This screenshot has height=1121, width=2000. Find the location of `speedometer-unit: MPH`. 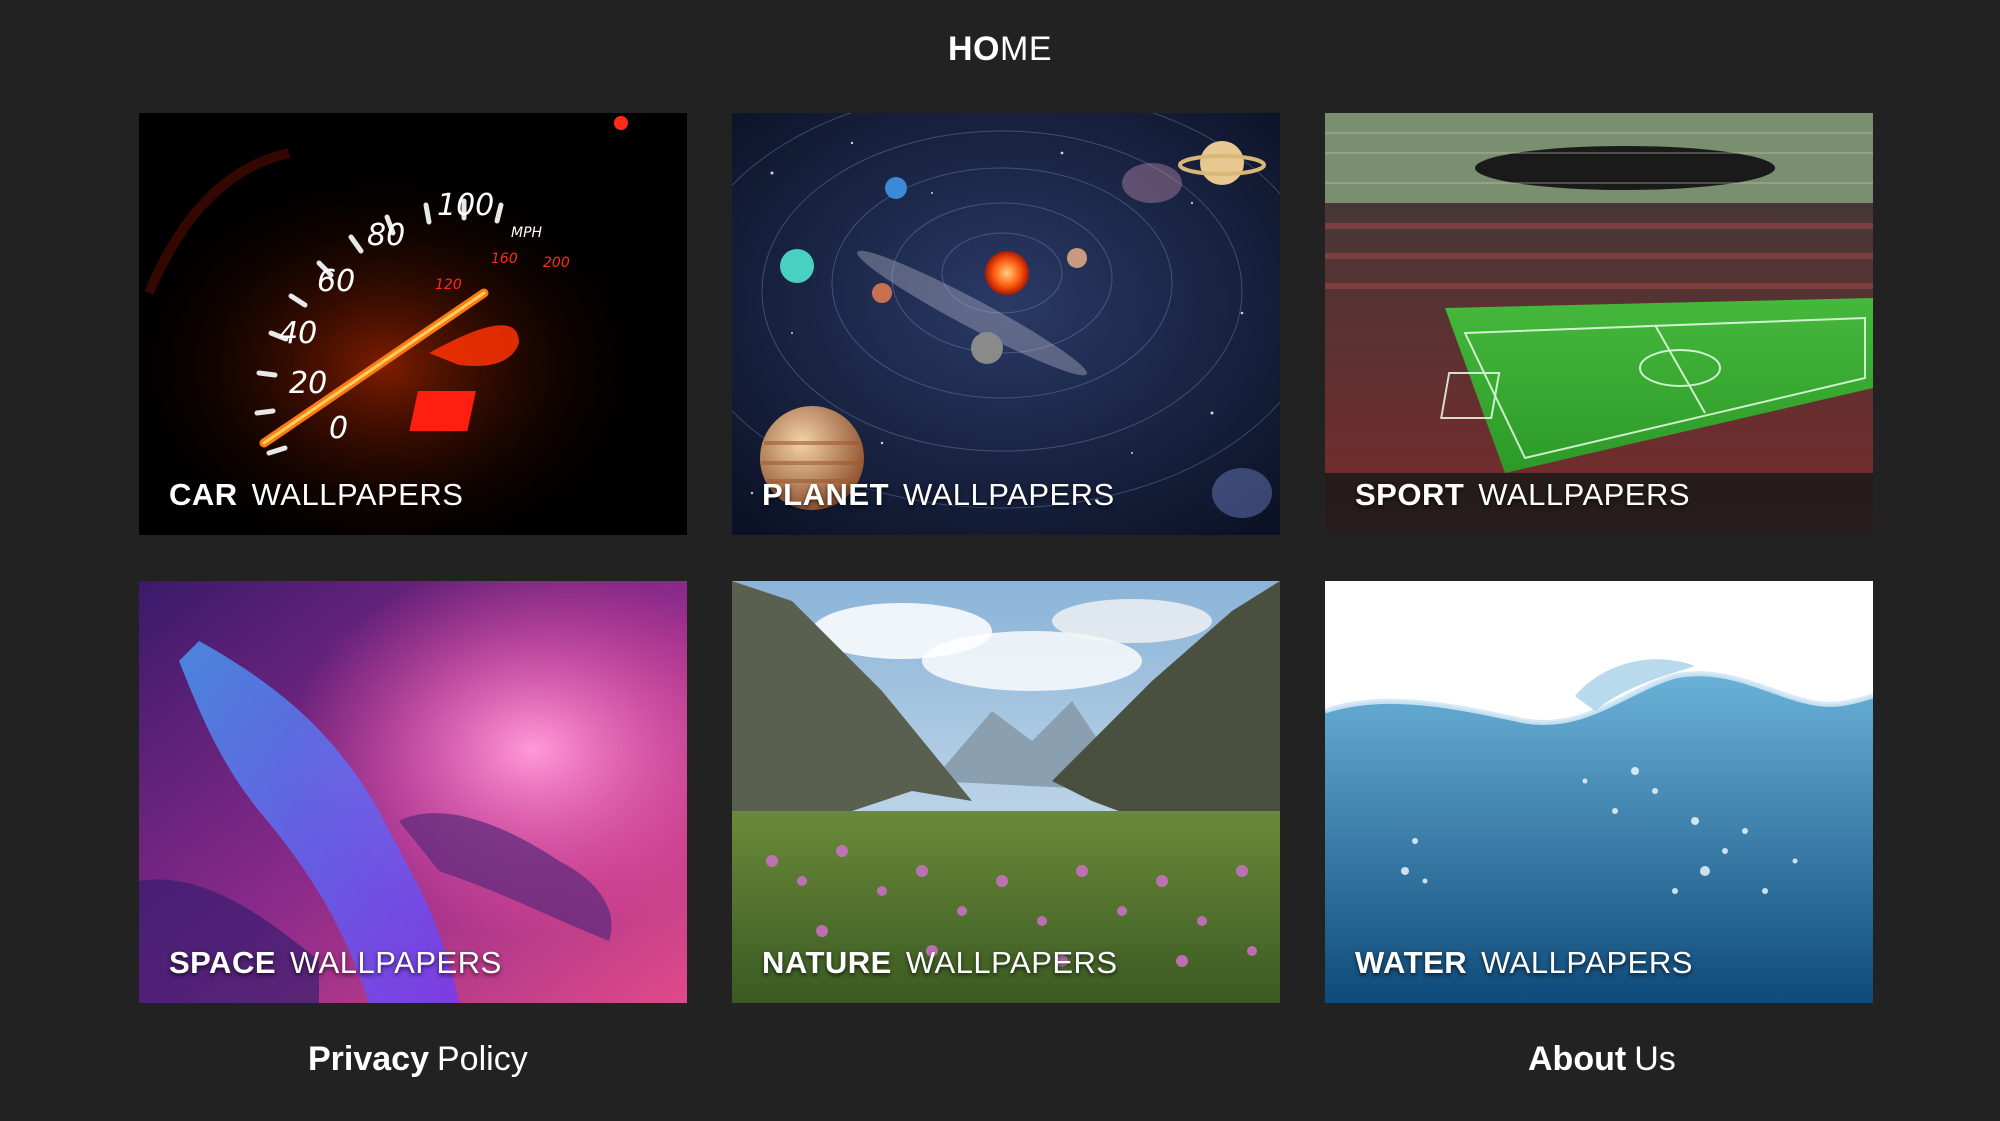

speedometer-unit: MPH is located at coordinates (527, 233).